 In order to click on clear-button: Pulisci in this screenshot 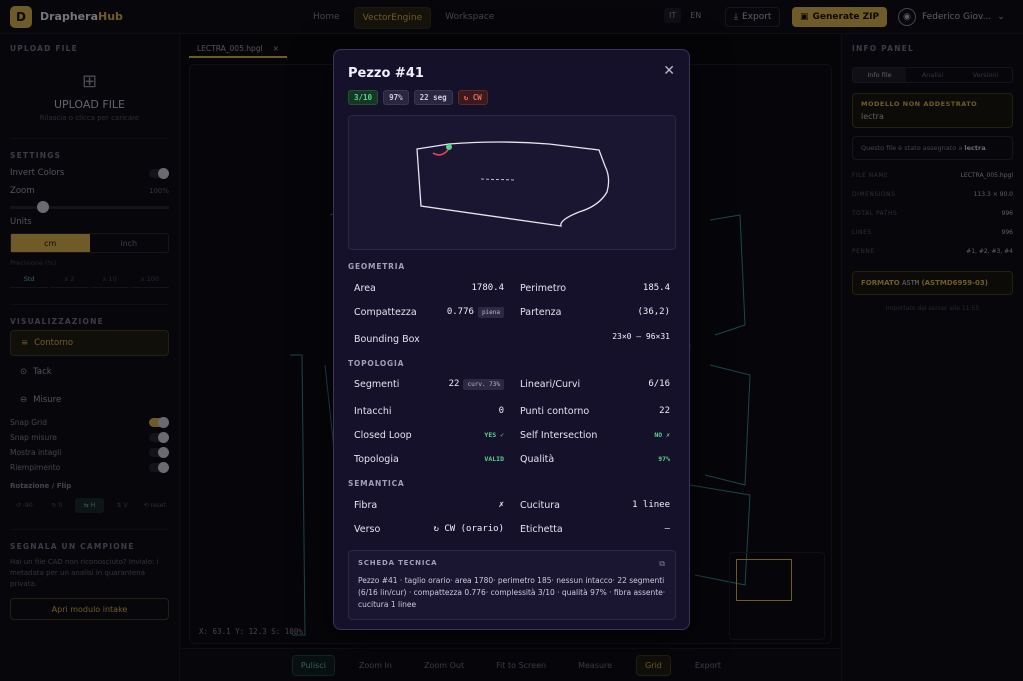, I will do `click(313, 665)`.